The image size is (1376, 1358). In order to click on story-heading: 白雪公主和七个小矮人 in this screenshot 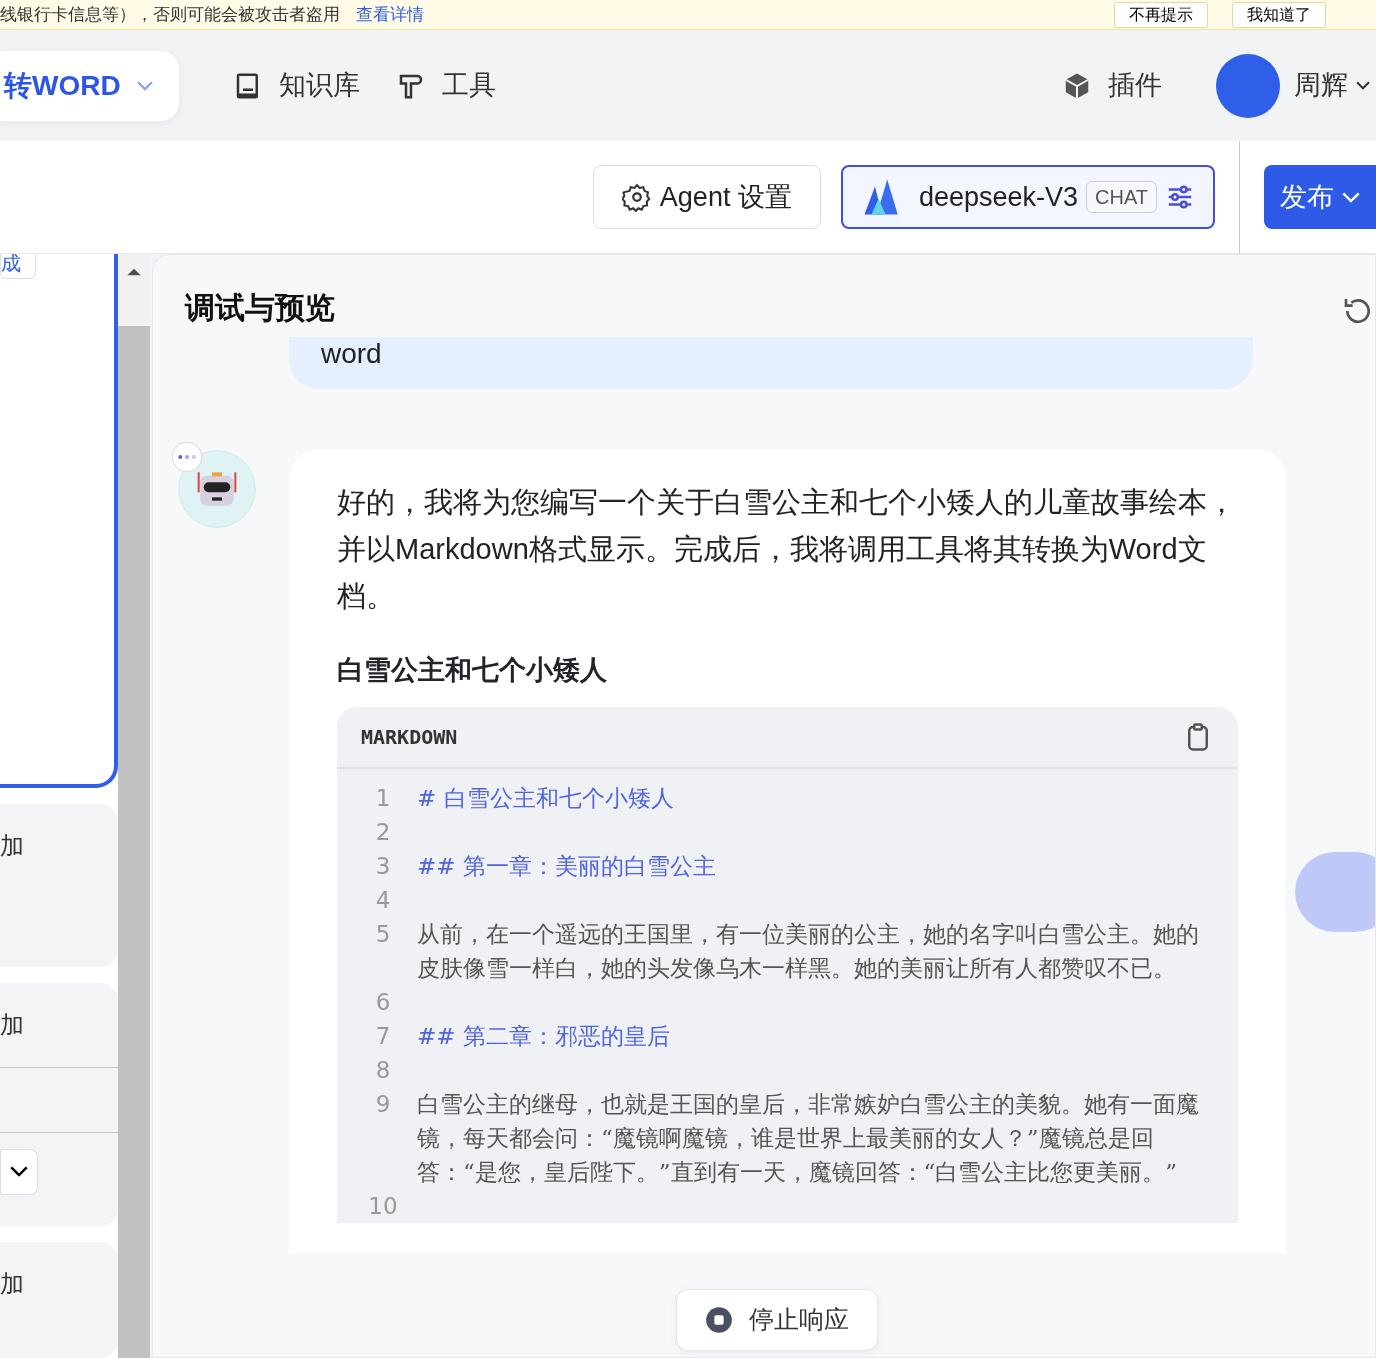, I will do `click(472, 670)`.